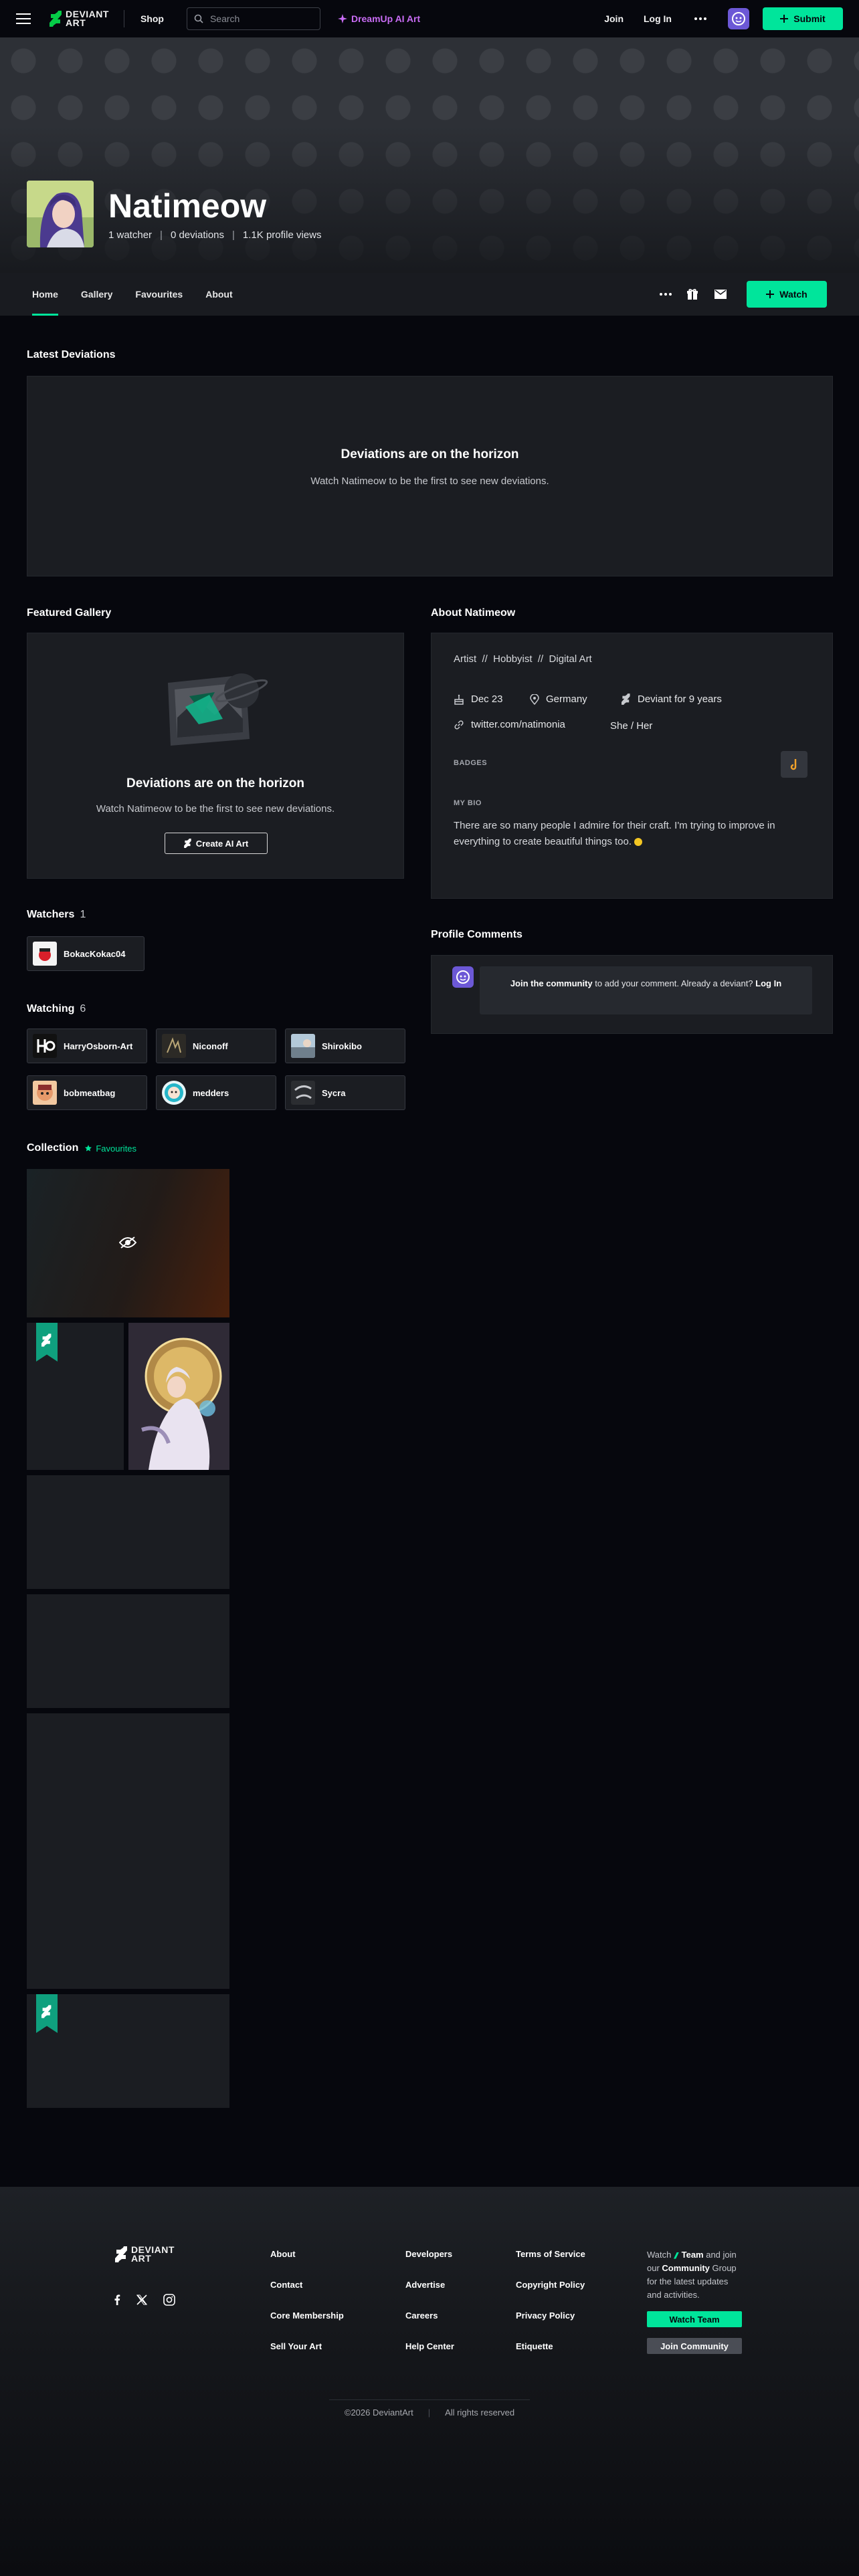 The image size is (859, 2576). I want to click on user-card: medders, so click(216, 1092).